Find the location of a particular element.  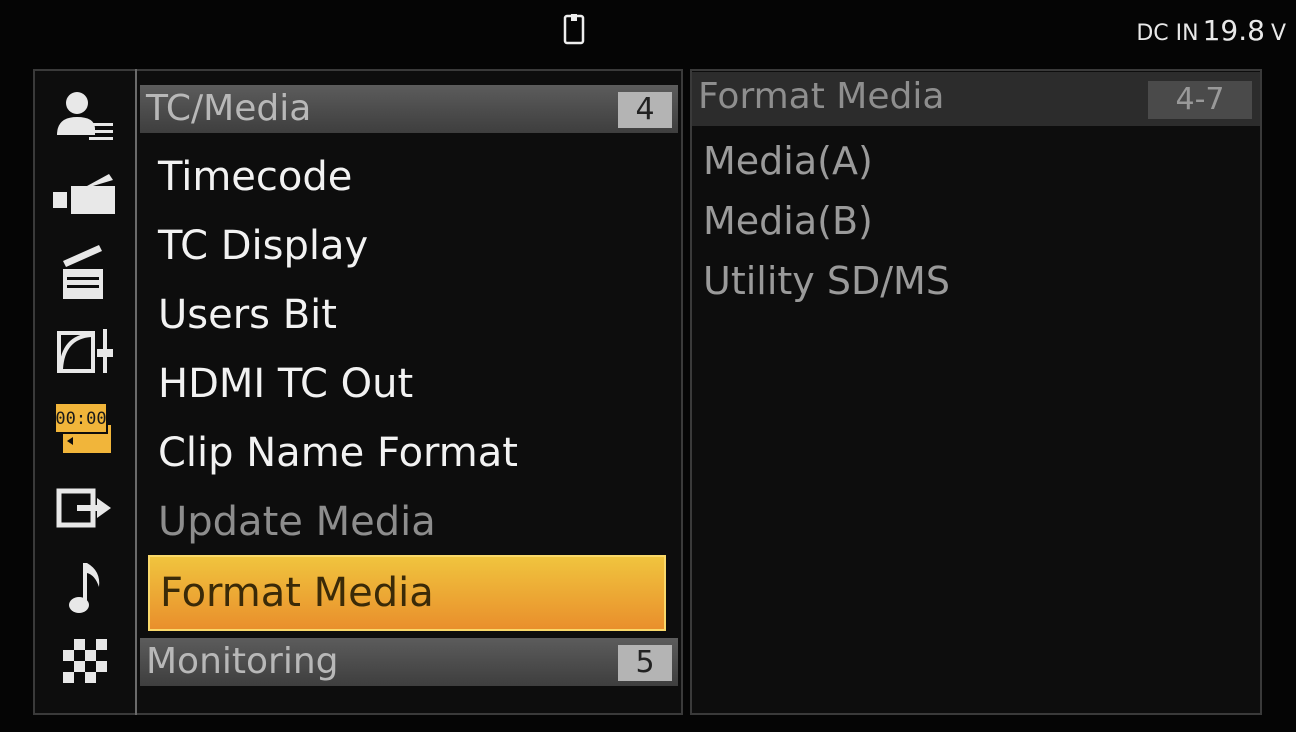

section-header-monitoring: Monitoring 5 is located at coordinates (409, 662).